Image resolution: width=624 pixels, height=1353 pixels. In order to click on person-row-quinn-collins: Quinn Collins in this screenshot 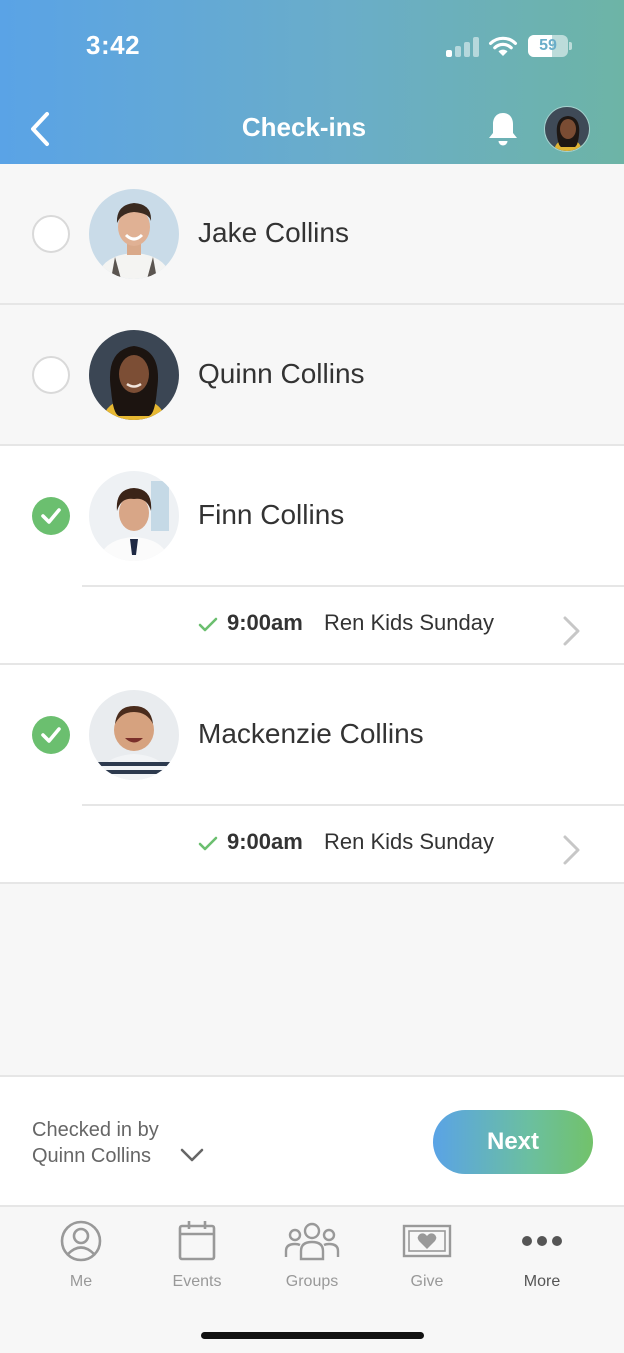, I will do `click(312, 375)`.